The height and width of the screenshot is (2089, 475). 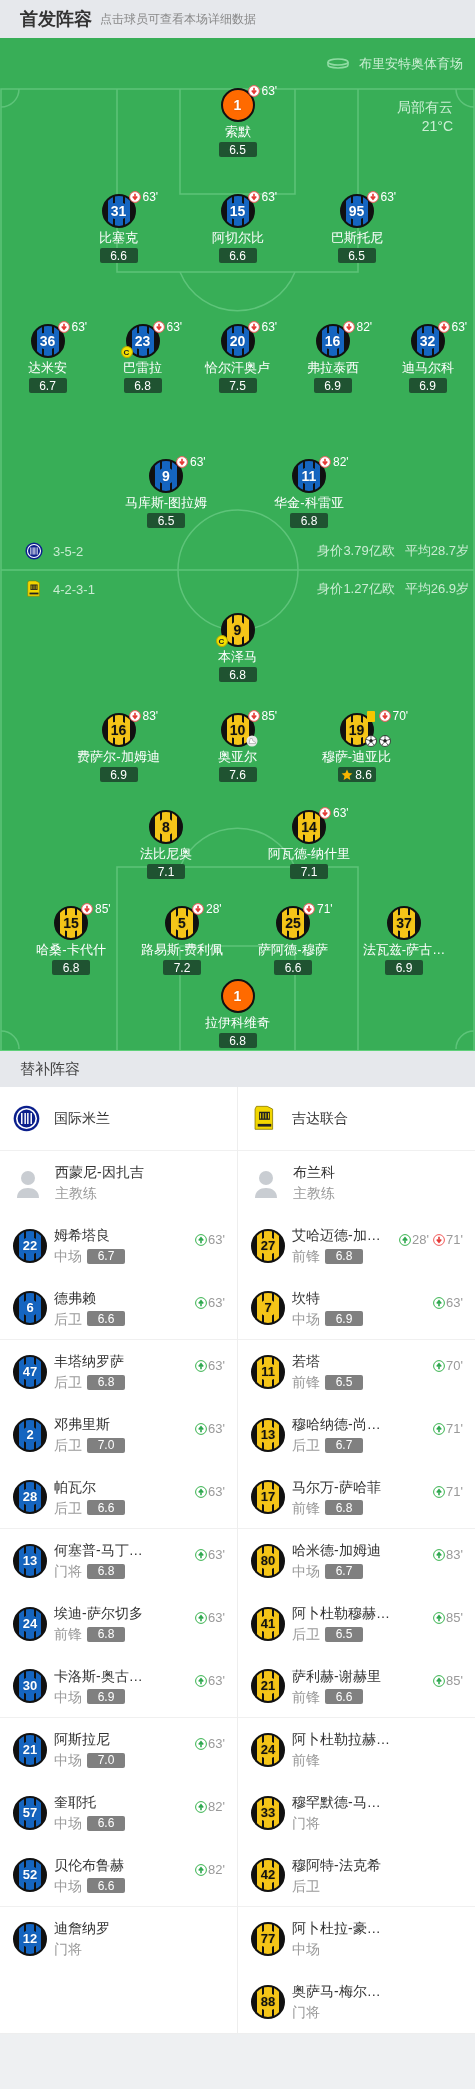 What do you see at coordinates (309, 827) in the screenshot?
I see `shirt-number: 14` at bounding box center [309, 827].